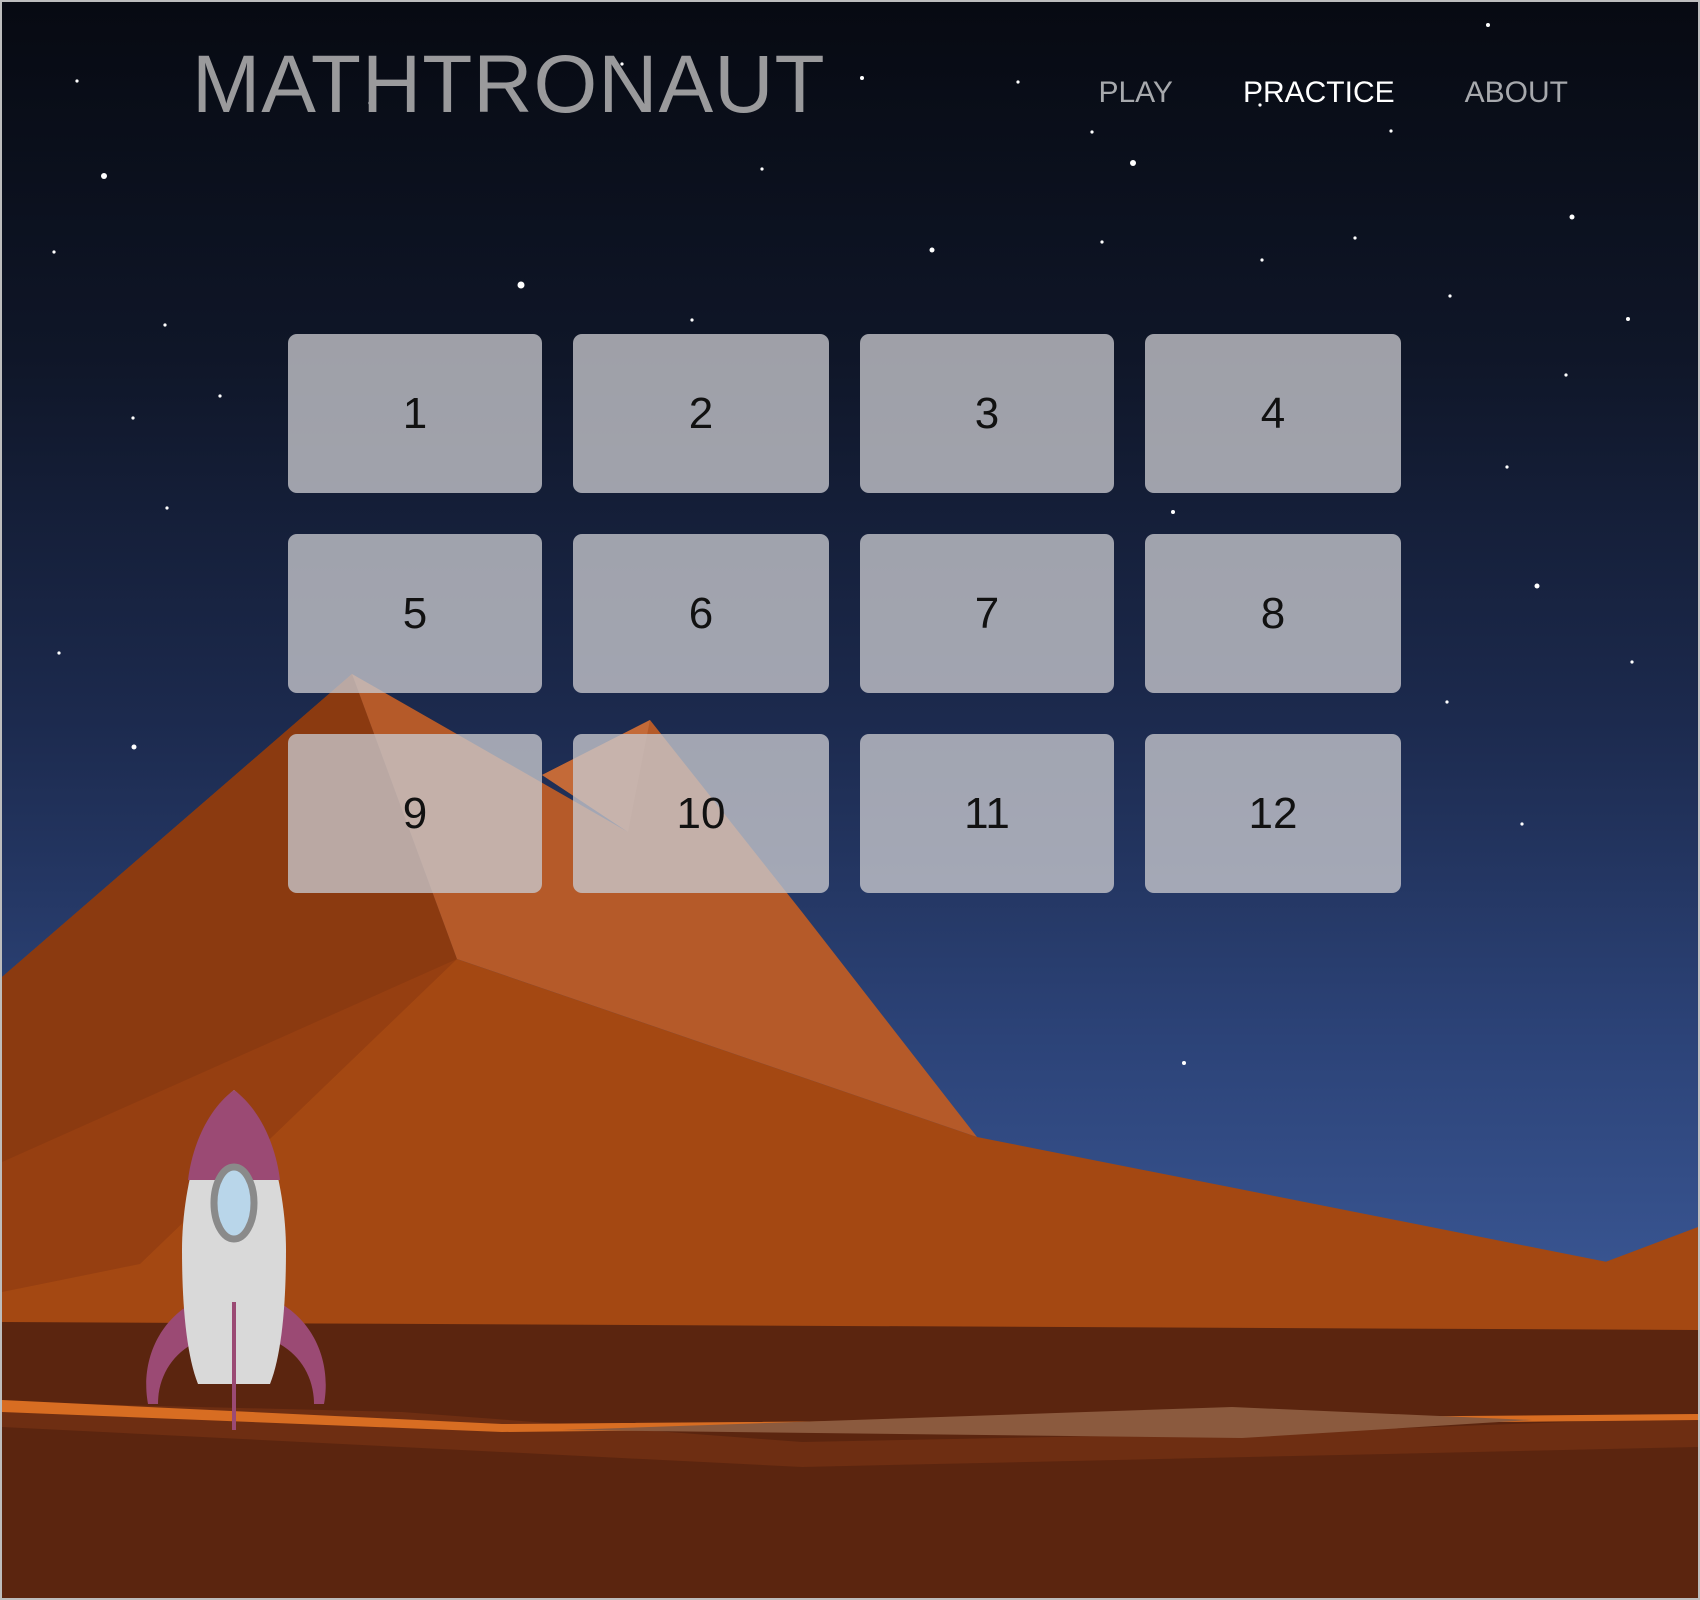  What do you see at coordinates (1273, 413) in the screenshot?
I see `level-button: 4` at bounding box center [1273, 413].